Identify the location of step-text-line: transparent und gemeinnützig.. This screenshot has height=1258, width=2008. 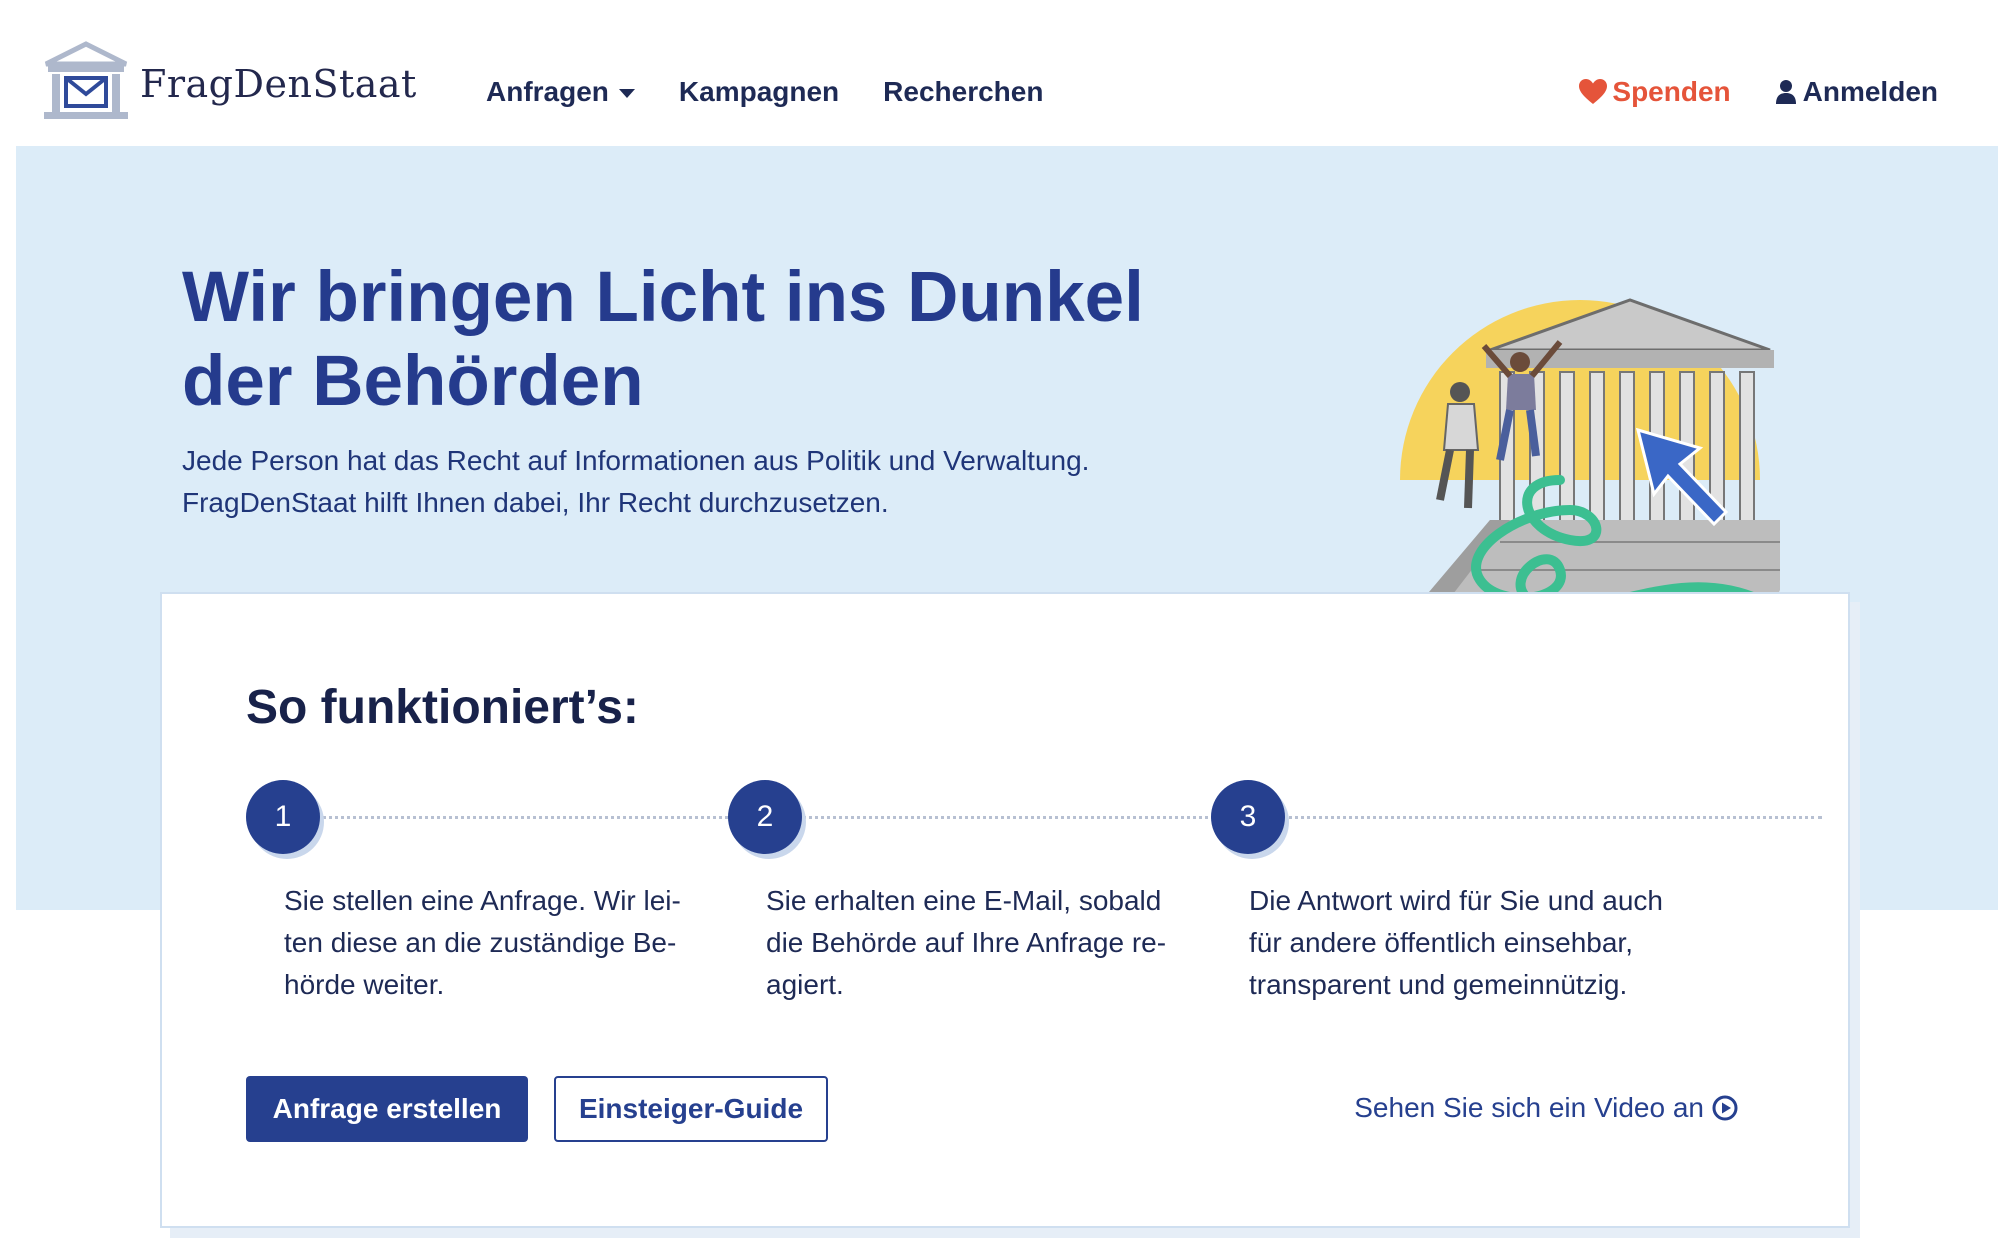
(1438, 984).